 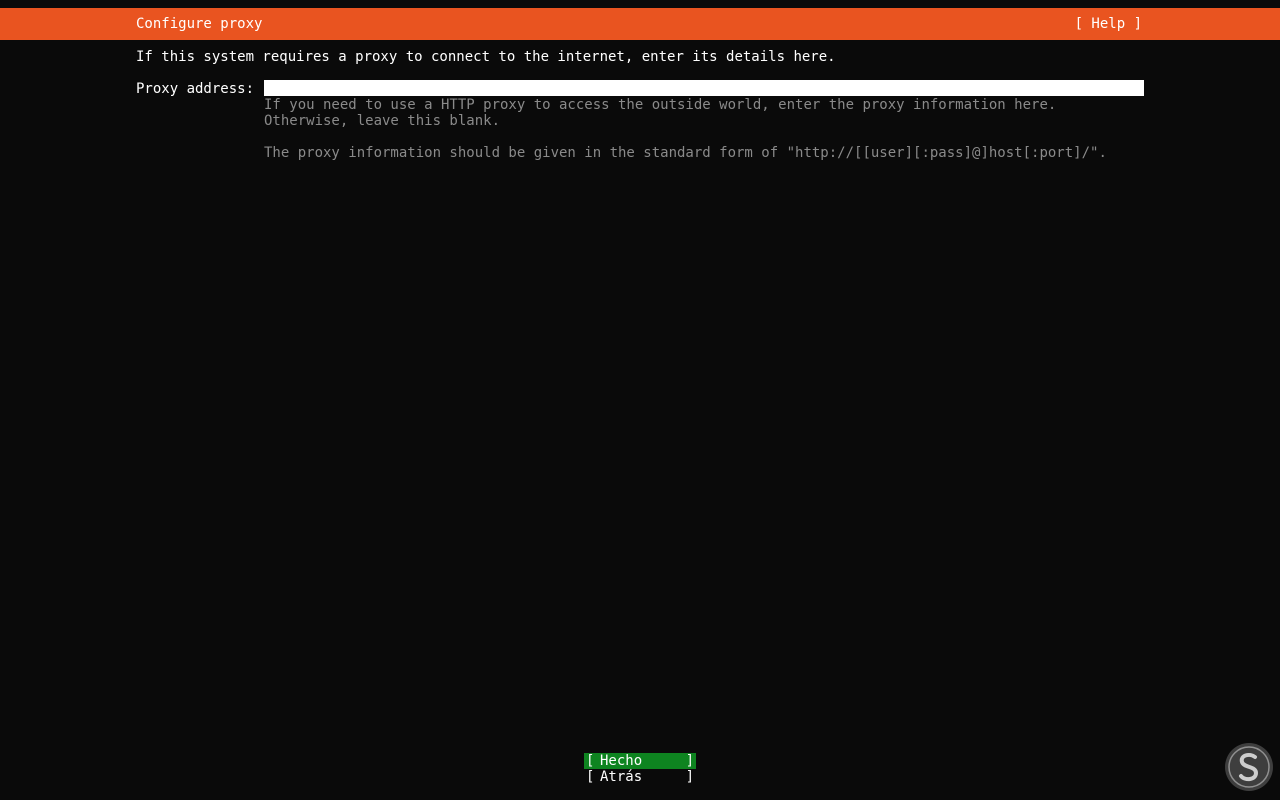 What do you see at coordinates (640, 4) in the screenshot?
I see `top-strip` at bounding box center [640, 4].